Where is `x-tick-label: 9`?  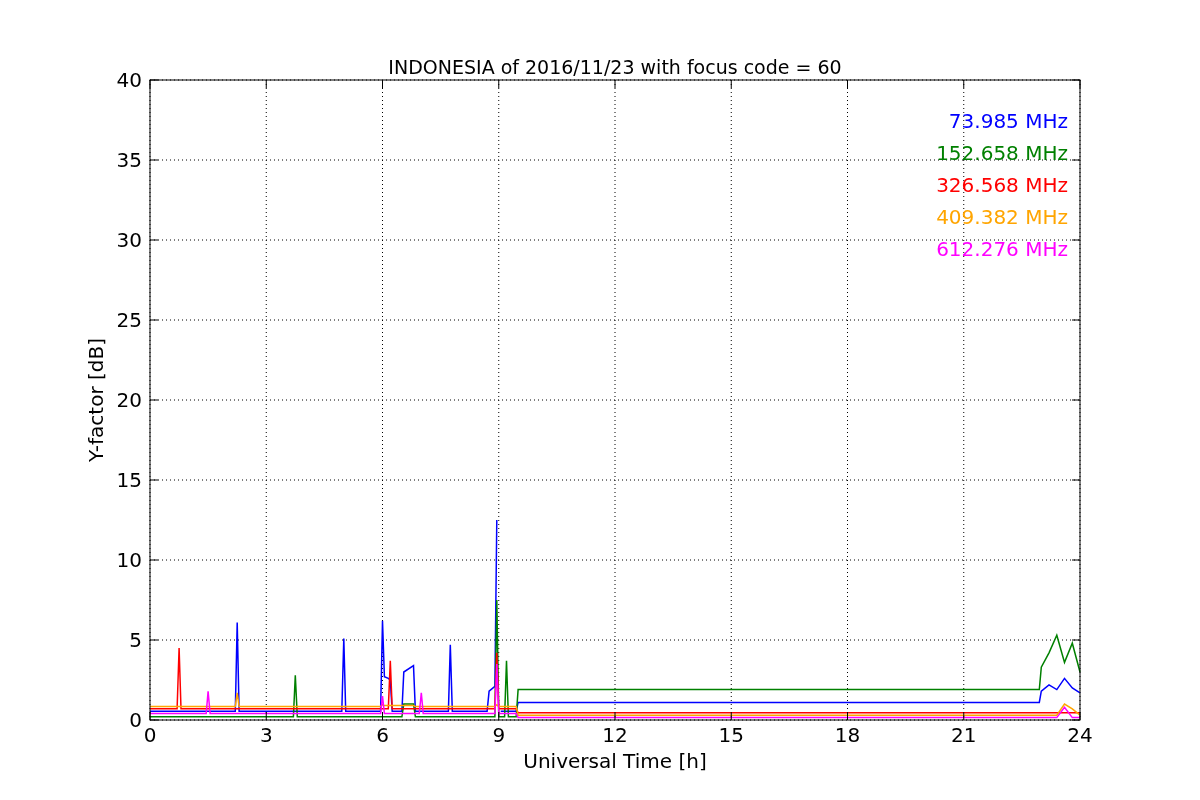
x-tick-label: 9 is located at coordinates (499, 735).